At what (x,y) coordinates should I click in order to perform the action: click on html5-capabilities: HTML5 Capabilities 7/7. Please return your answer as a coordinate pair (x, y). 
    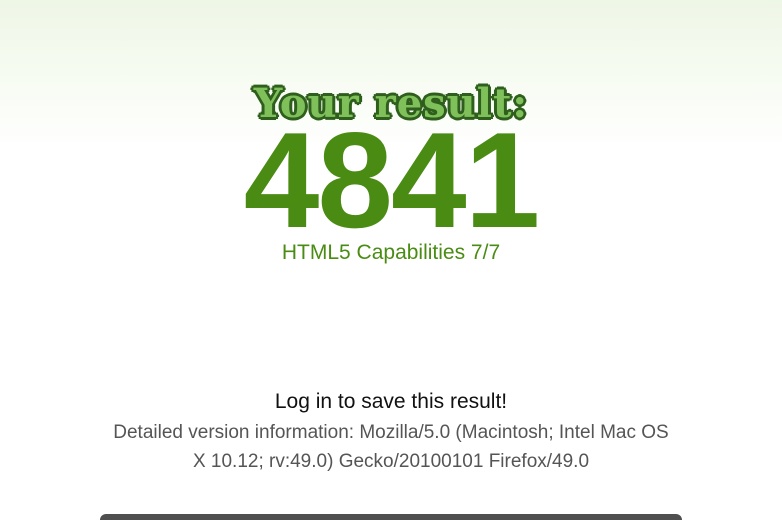
    Looking at the image, I should click on (391, 252).